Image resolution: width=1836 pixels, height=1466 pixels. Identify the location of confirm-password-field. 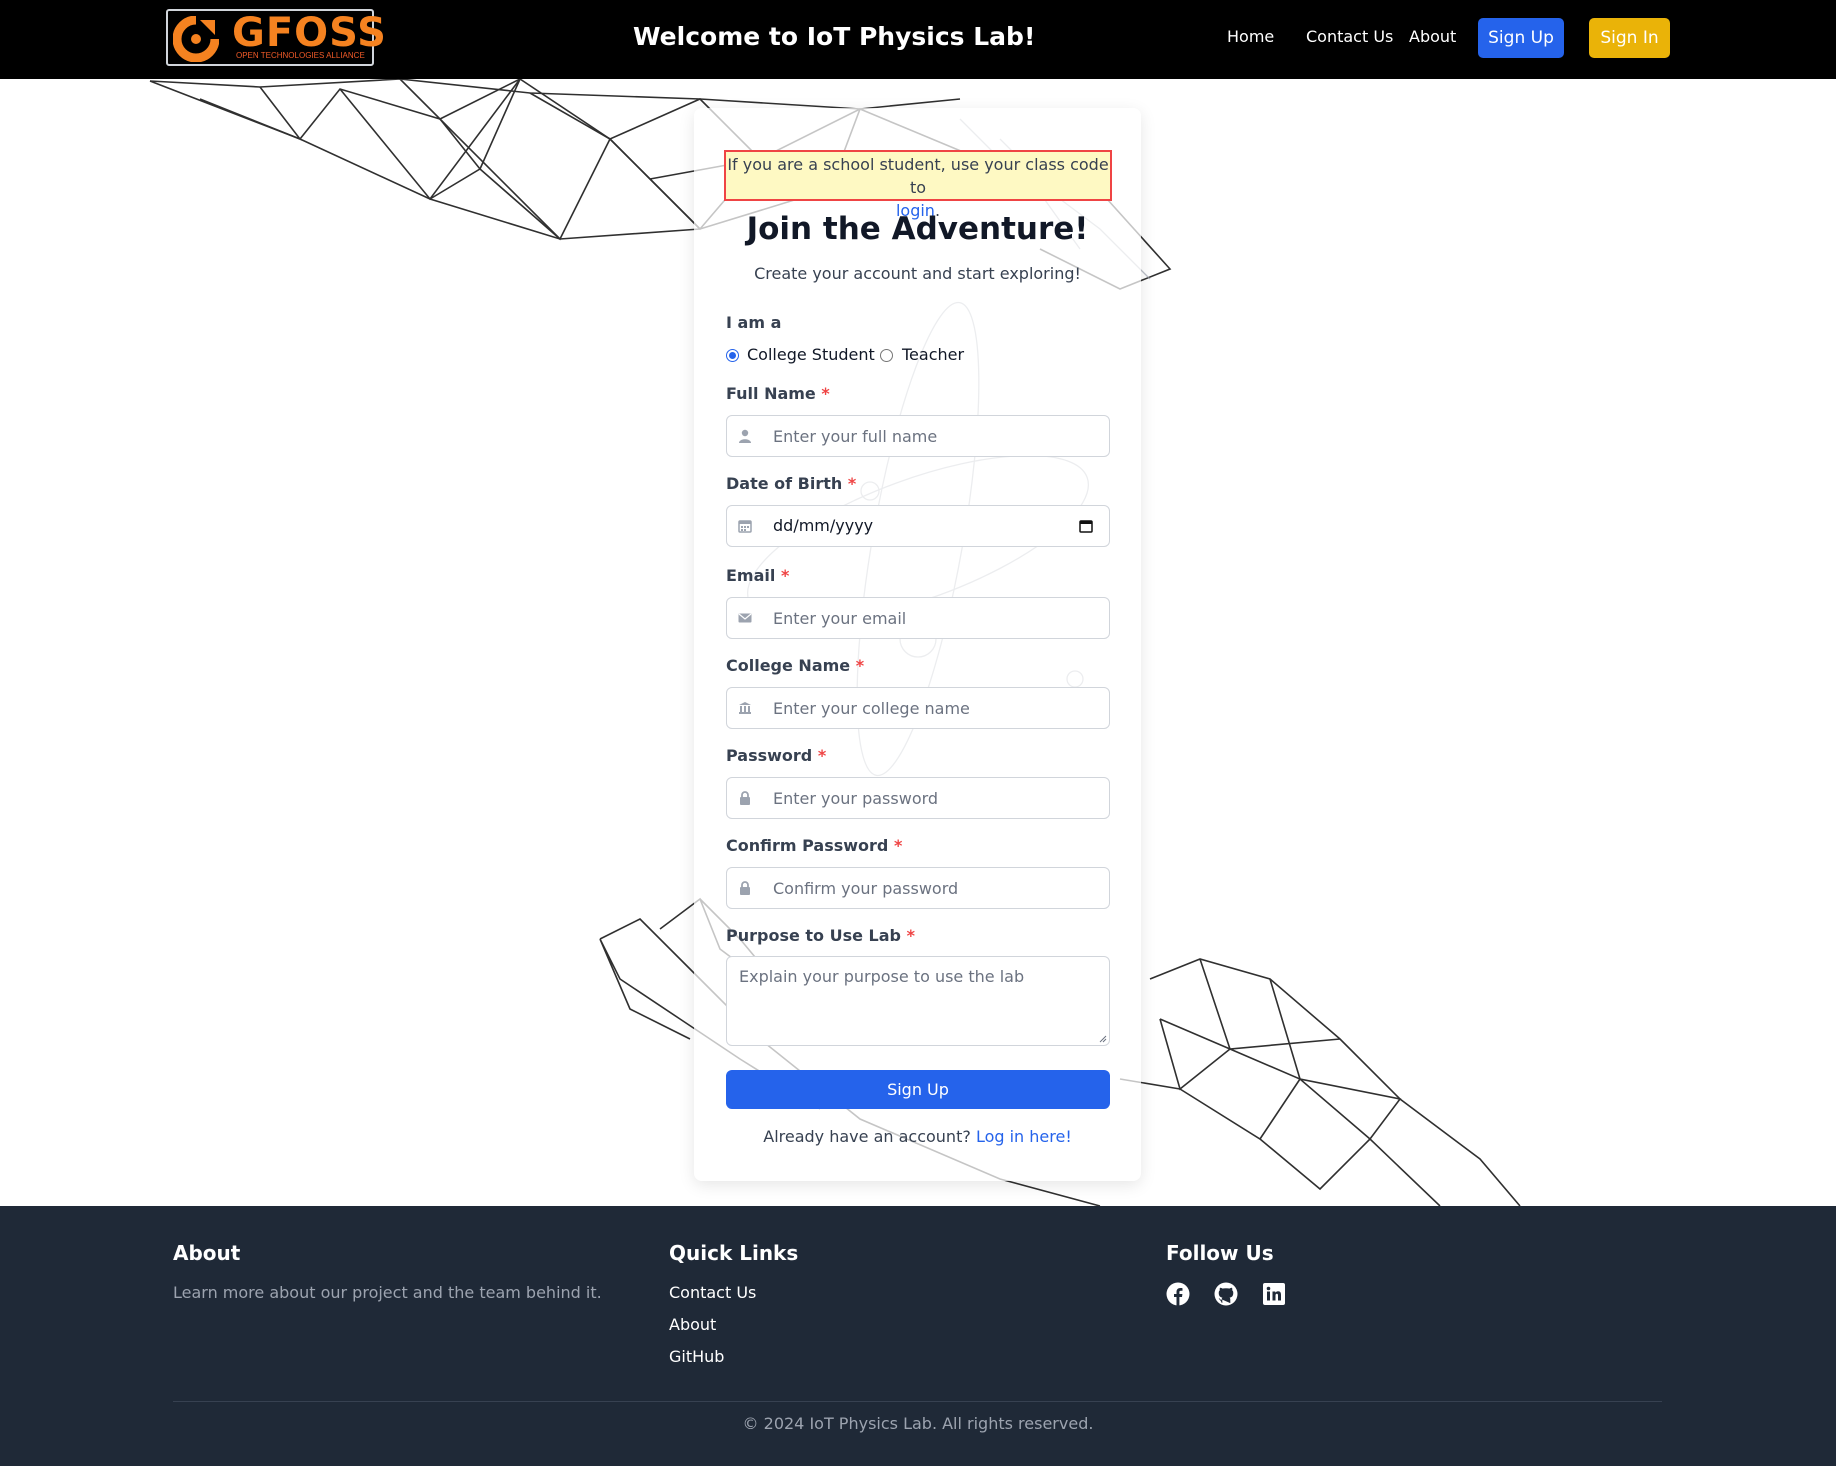
(918, 888).